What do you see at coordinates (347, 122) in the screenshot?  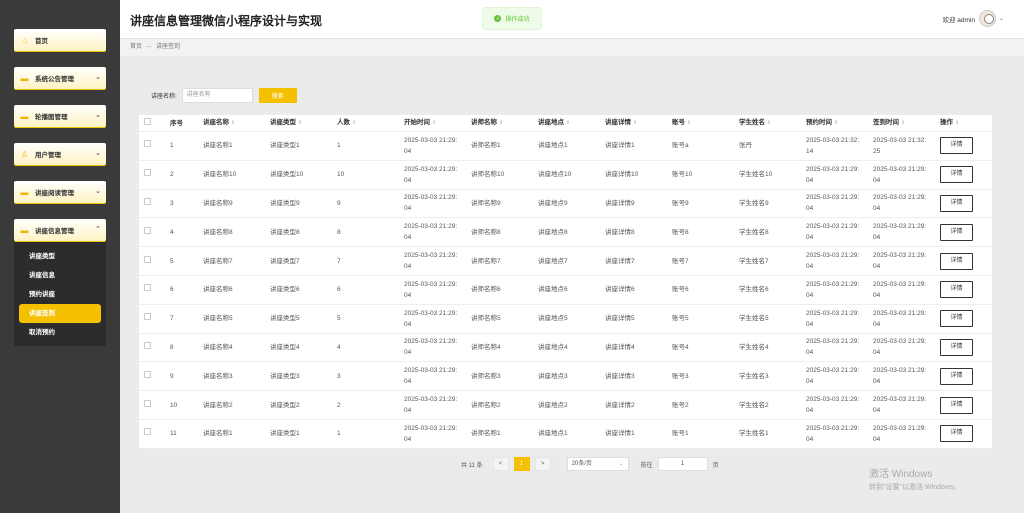 I see `col-header: 人数 ⇕` at bounding box center [347, 122].